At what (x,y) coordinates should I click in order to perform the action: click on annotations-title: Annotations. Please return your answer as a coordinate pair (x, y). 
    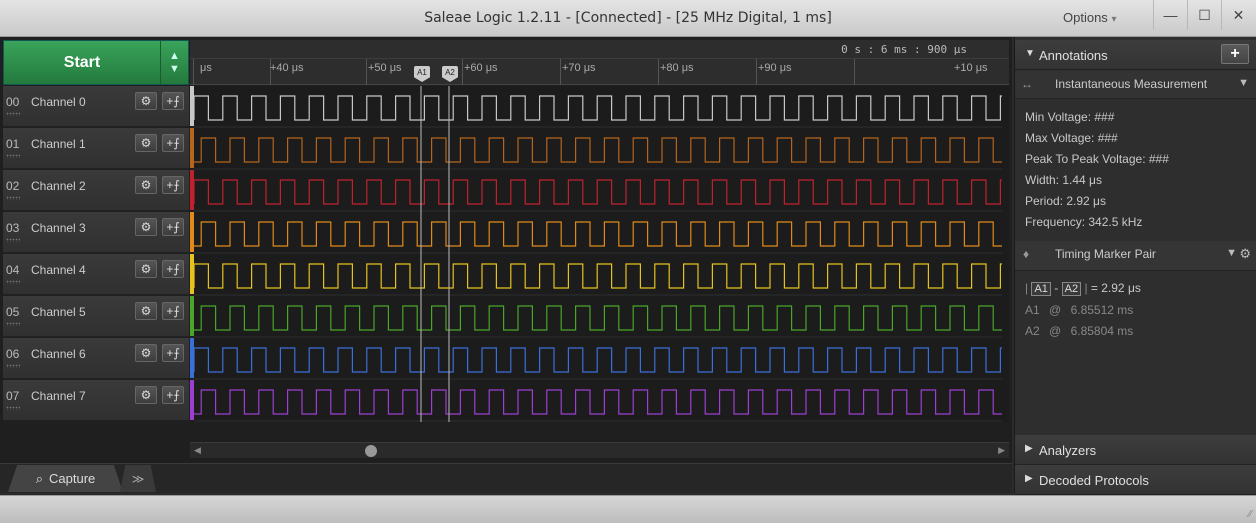
    Looking at the image, I should click on (1073, 55).